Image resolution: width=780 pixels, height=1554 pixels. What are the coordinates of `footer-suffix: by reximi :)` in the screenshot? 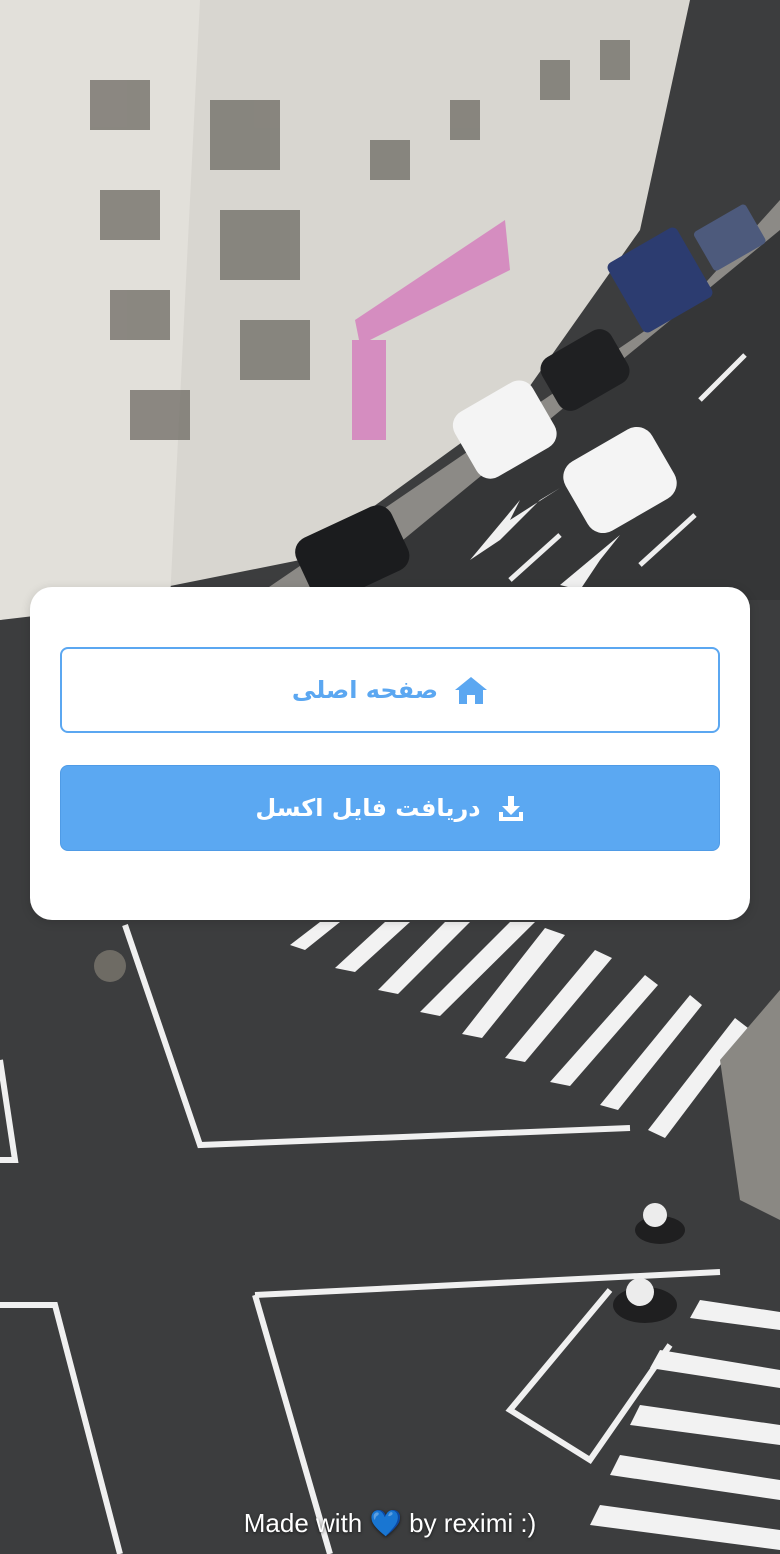 It's located at (473, 1523).